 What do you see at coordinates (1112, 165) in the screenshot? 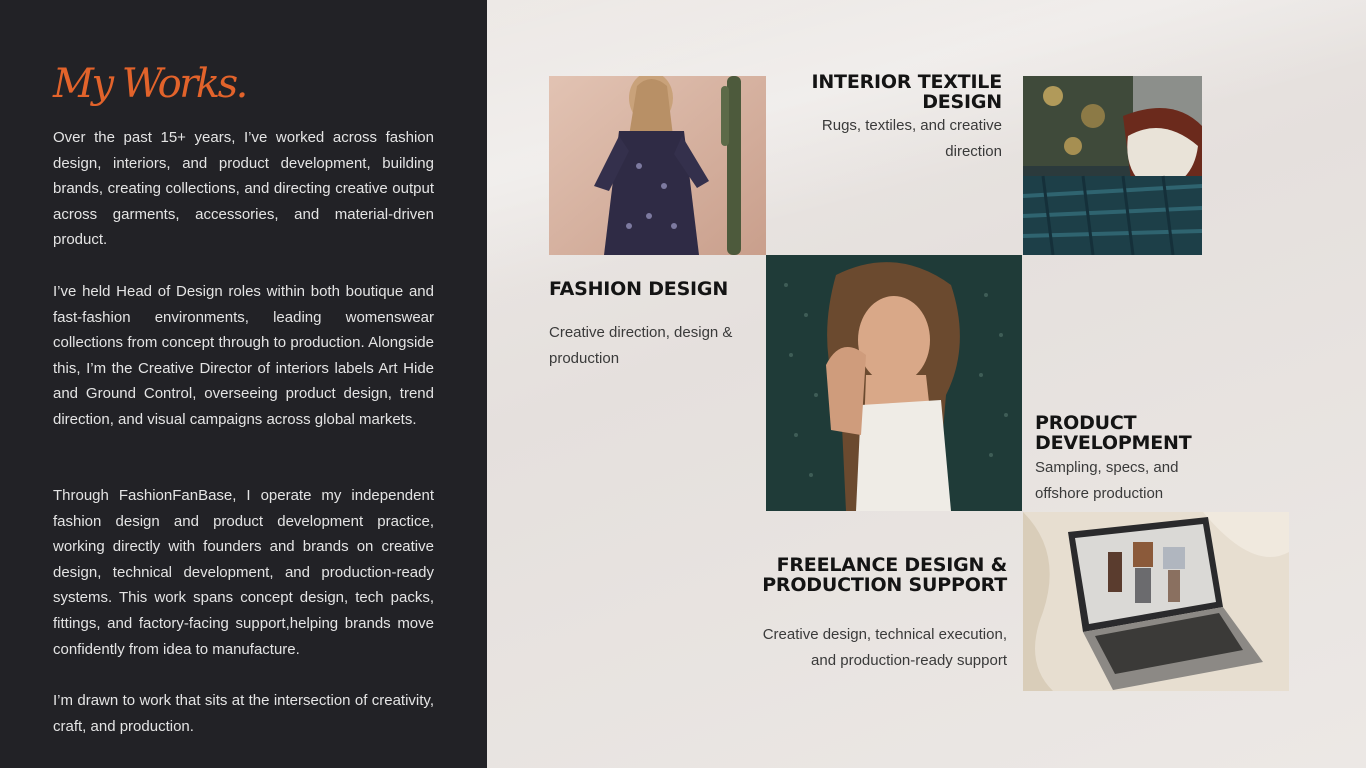
I see `interior-textile-photo` at bounding box center [1112, 165].